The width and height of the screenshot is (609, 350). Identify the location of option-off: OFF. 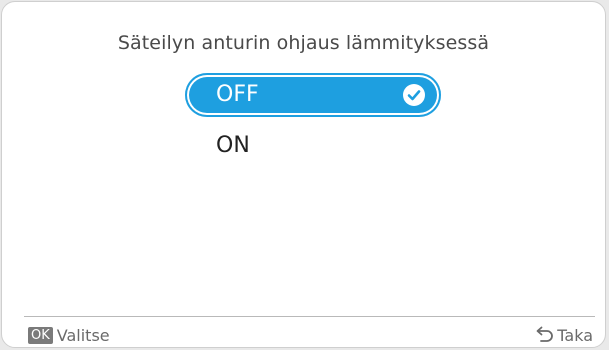
(313, 95).